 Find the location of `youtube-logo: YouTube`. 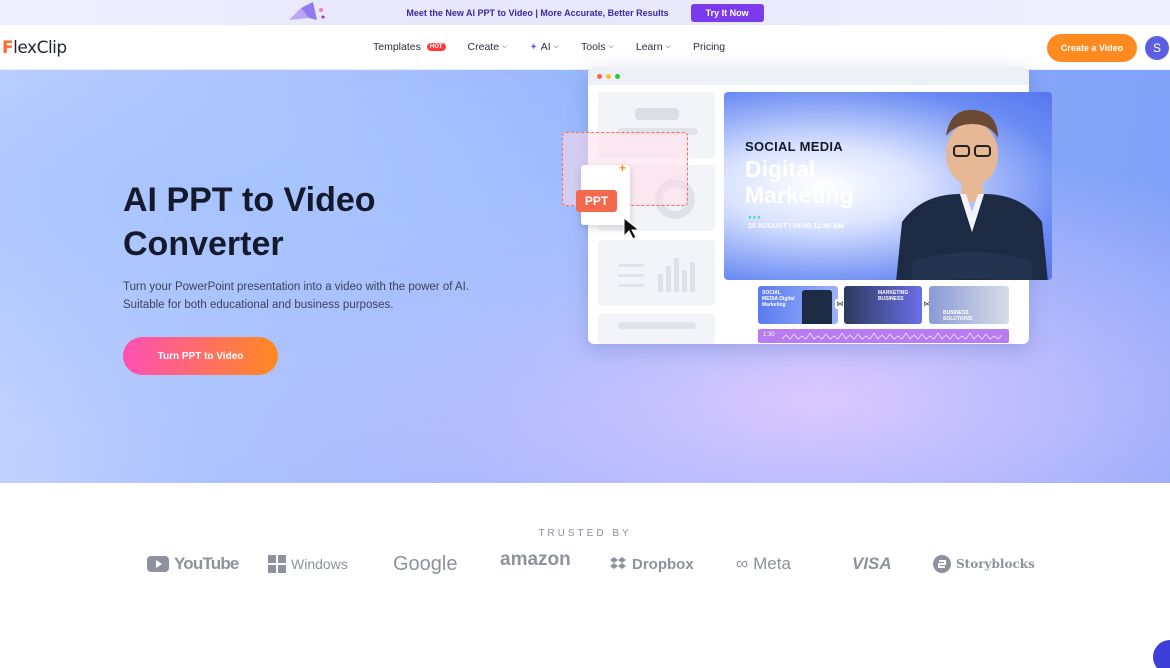

youtube-logo: YouTube is located at coordinates (193, 564).